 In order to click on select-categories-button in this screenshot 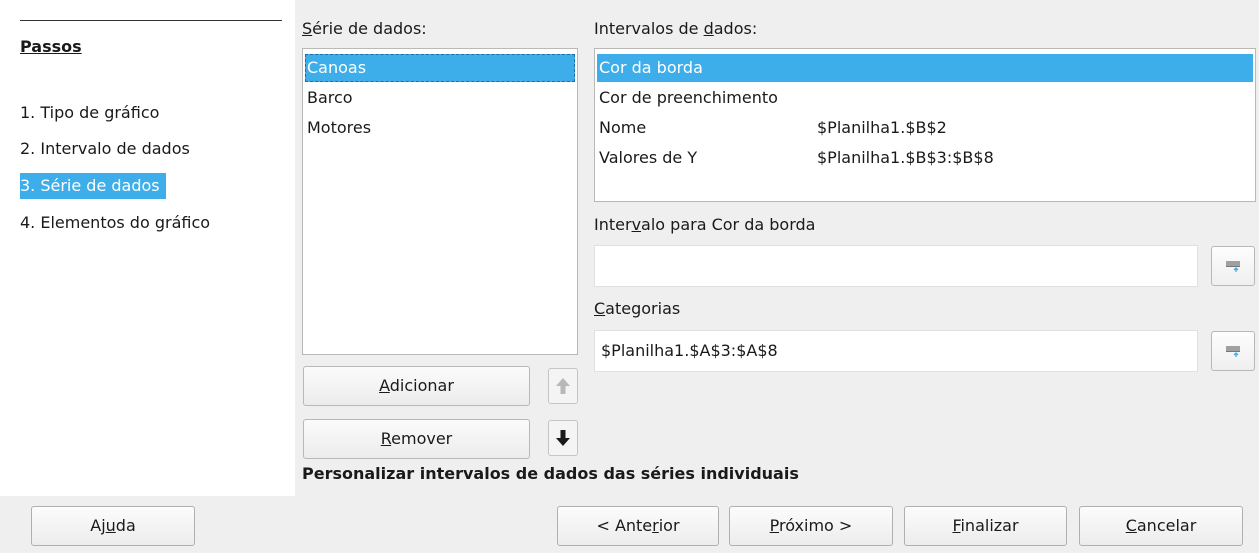, I will do `click(1233, 351)`.